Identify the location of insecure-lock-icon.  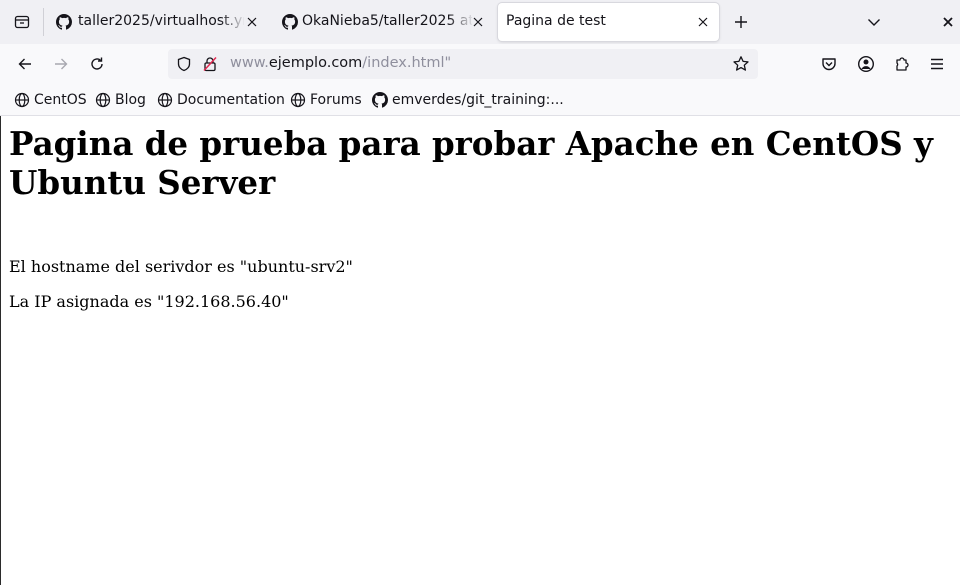
(210, 64).